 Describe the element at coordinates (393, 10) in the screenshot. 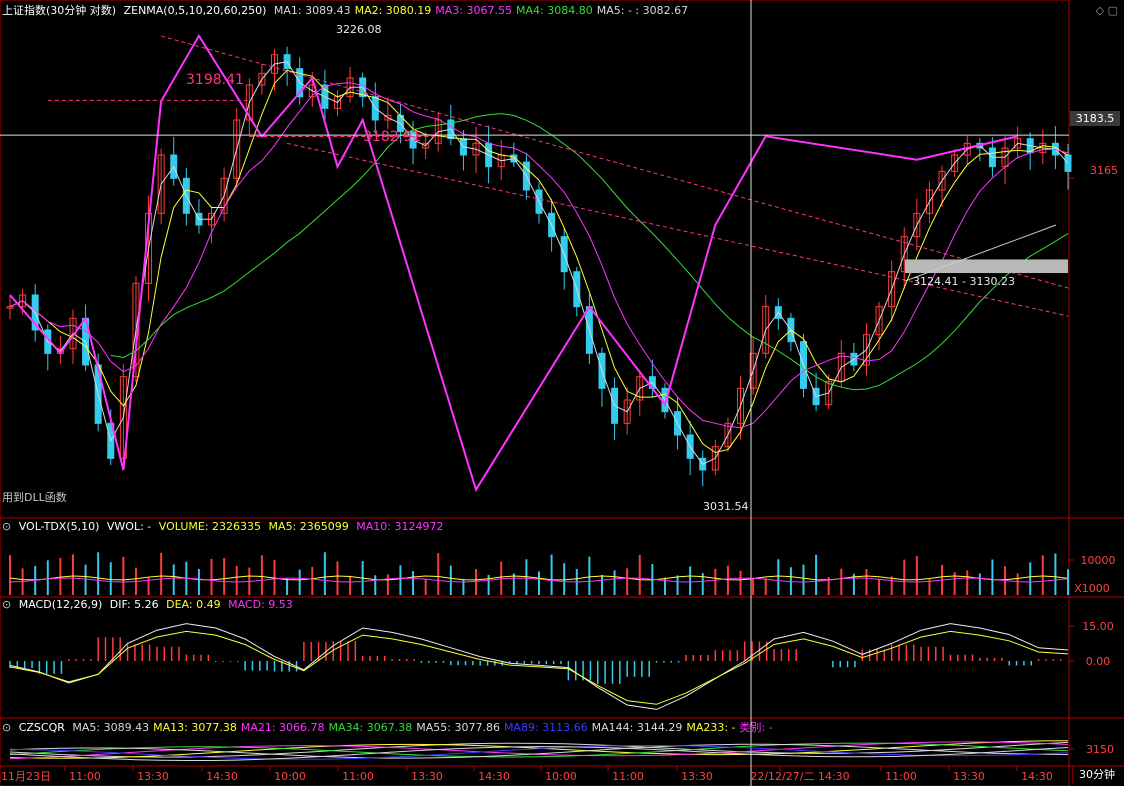

I see `ma-item-label: MA2: 3080.19` at that location.